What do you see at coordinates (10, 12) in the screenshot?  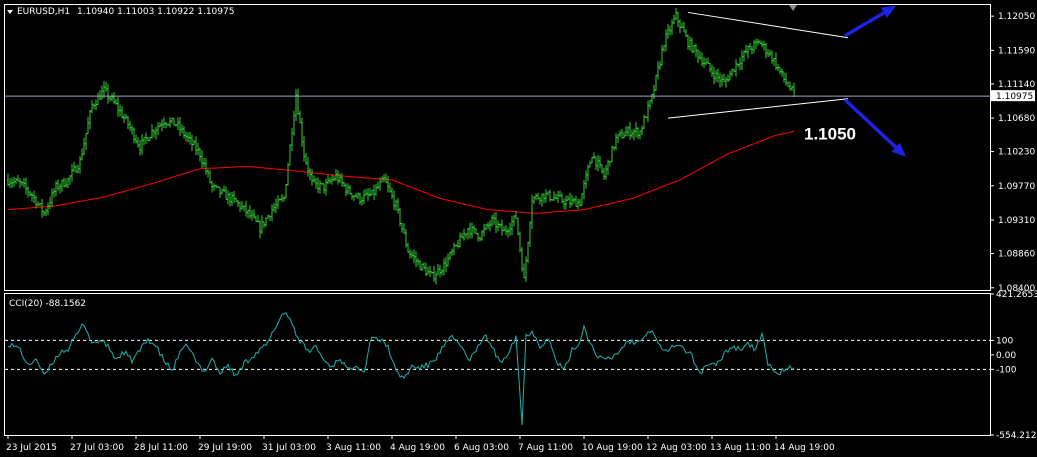 I see `dropdown-triangle-icon` at bounding box center [10, 12].